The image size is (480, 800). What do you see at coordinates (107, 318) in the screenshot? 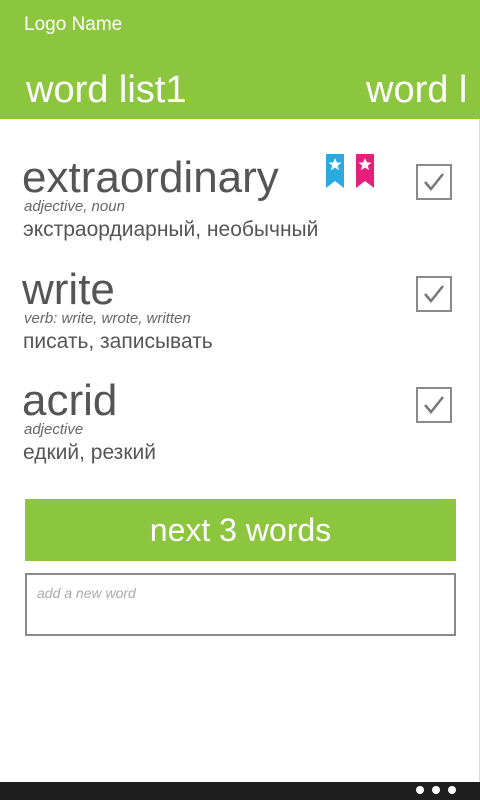
I see `word-part-of-speech: verb: write, wrote, written` at bounding box center [107, 318].